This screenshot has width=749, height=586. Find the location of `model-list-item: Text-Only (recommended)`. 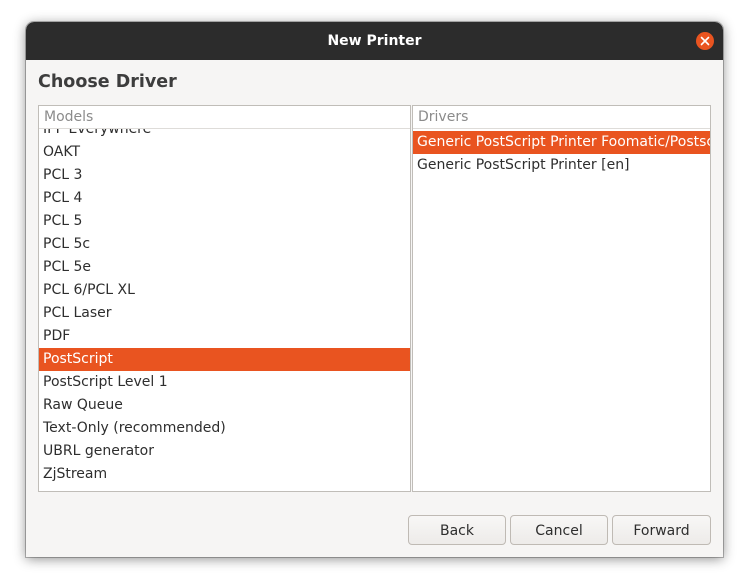

model-list-item: Text-Only (recommended) is located at coordinates (224, 428).